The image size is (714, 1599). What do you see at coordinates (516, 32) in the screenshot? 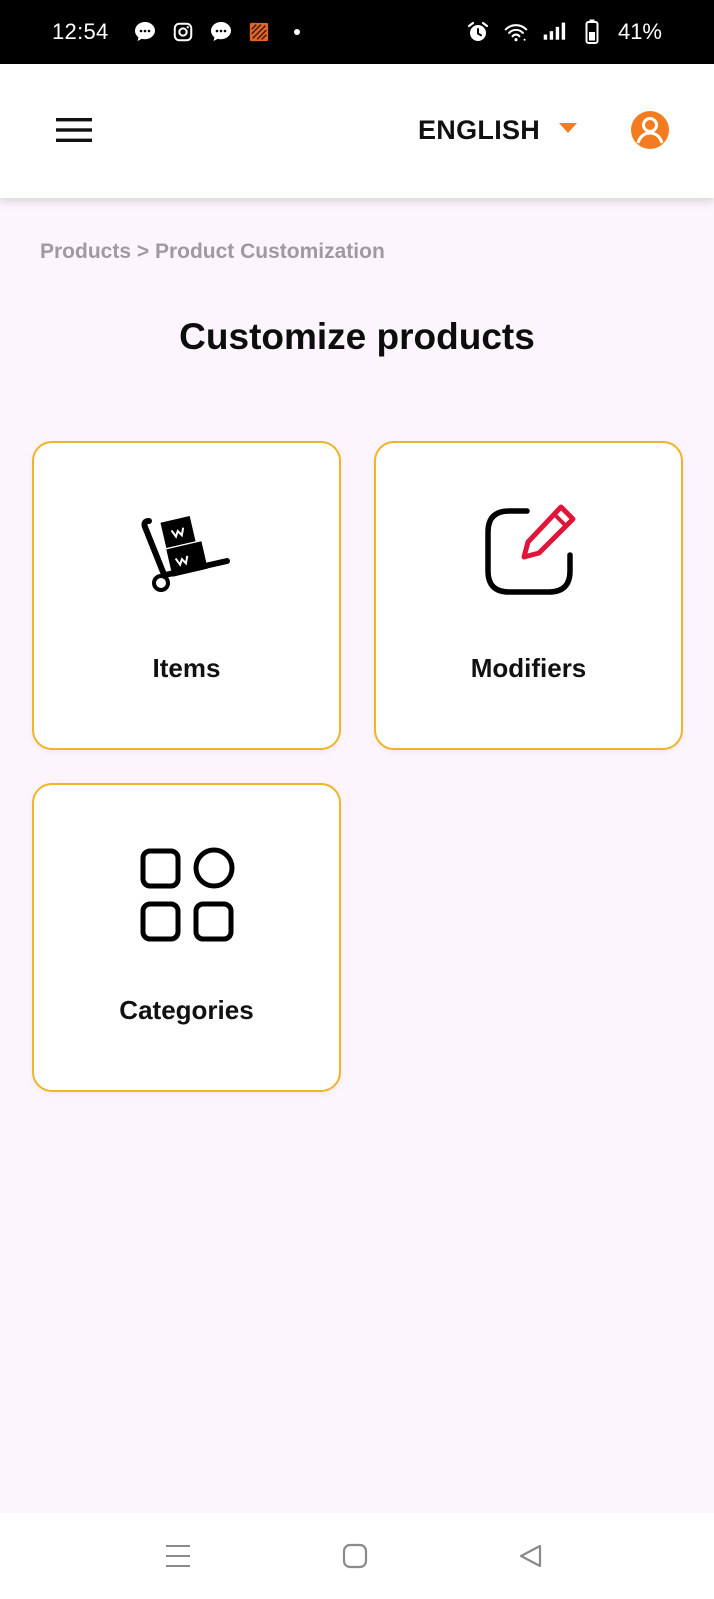
I see `wifi-icon` at bounding box center [516, 32].